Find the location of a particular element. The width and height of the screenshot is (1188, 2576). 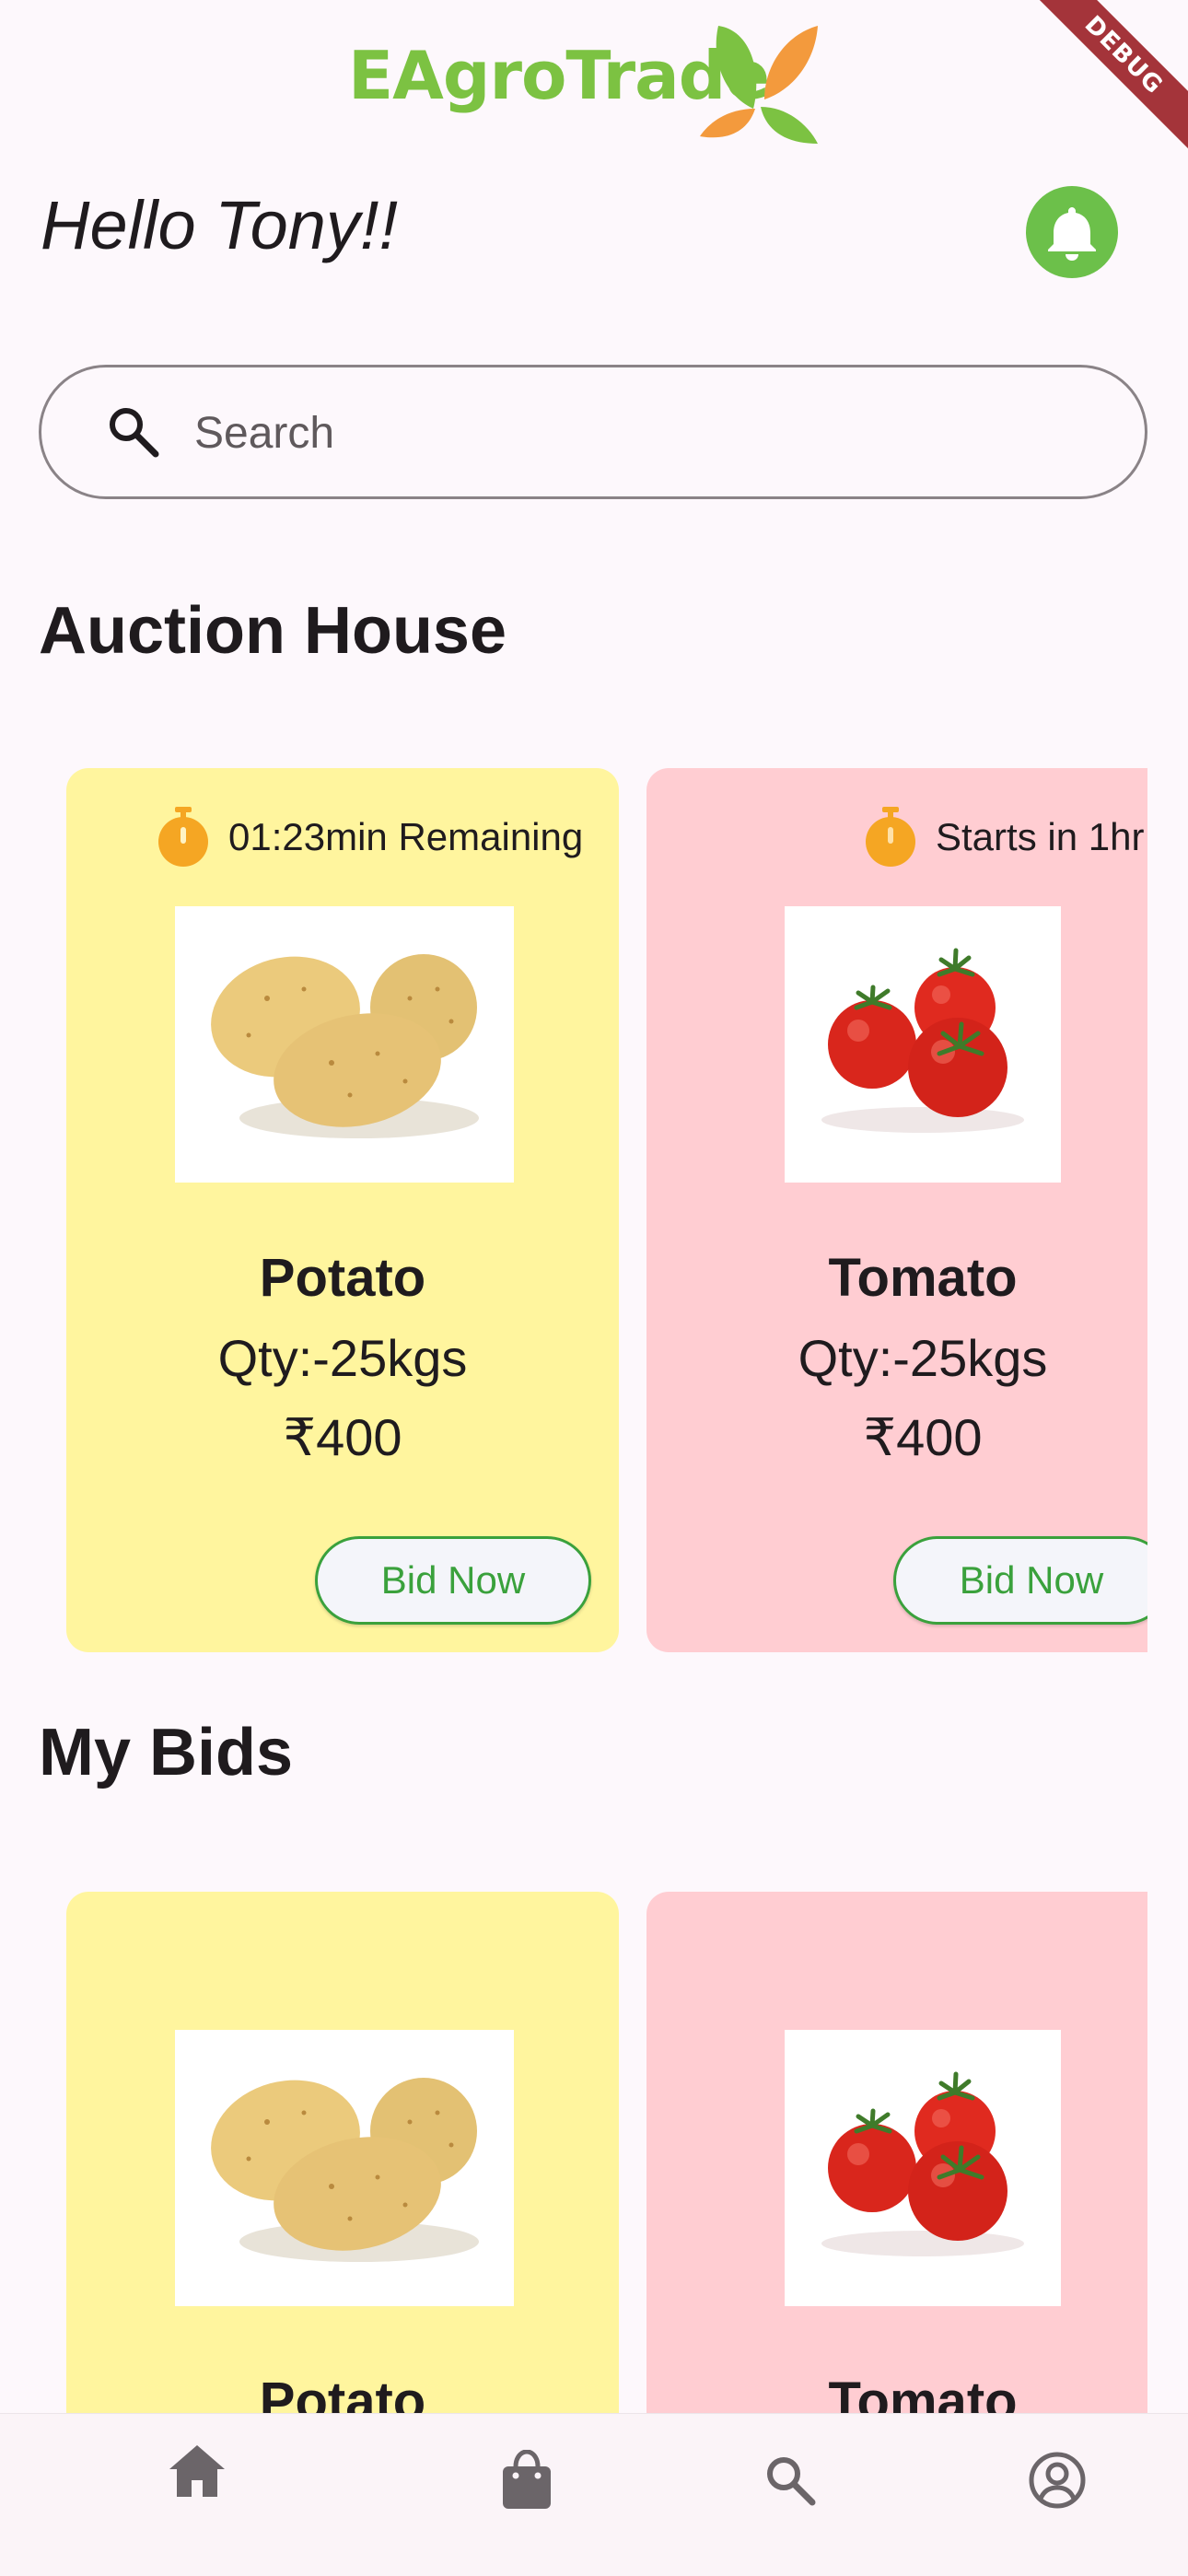

notifications-button is located at coordinates (1072, 232).